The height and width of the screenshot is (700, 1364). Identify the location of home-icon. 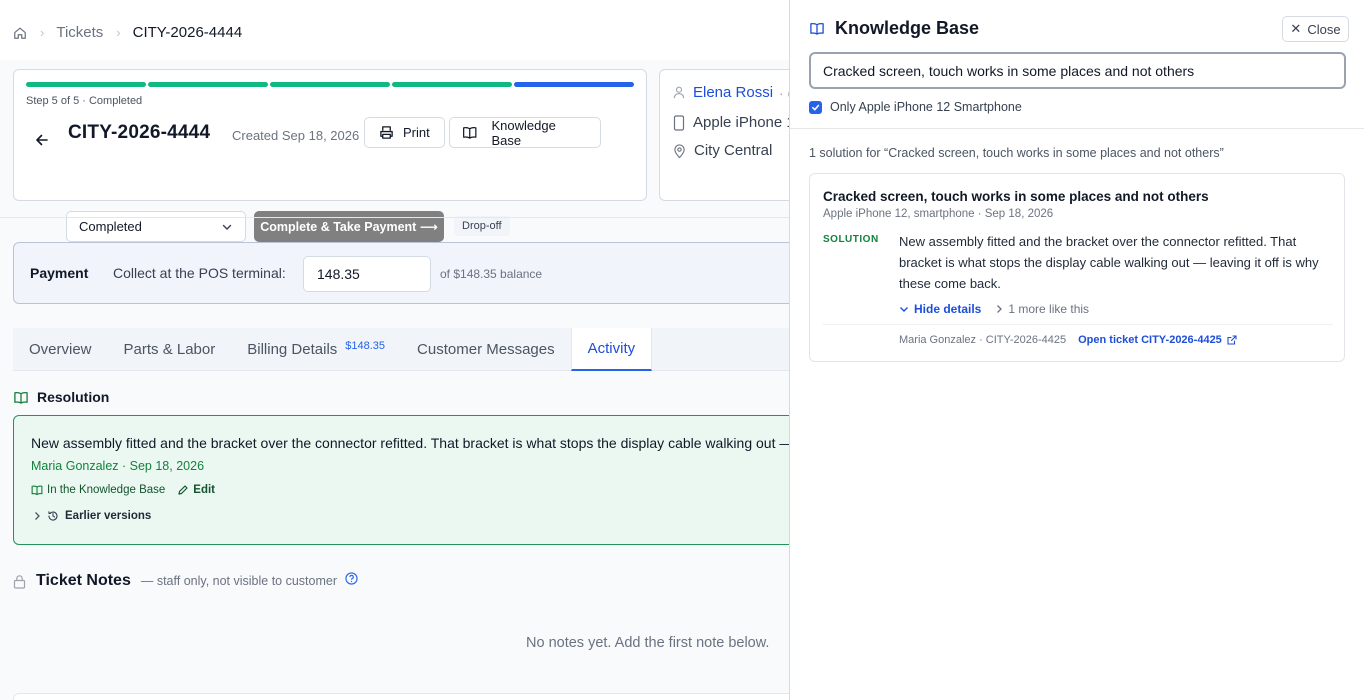
(20, 33).